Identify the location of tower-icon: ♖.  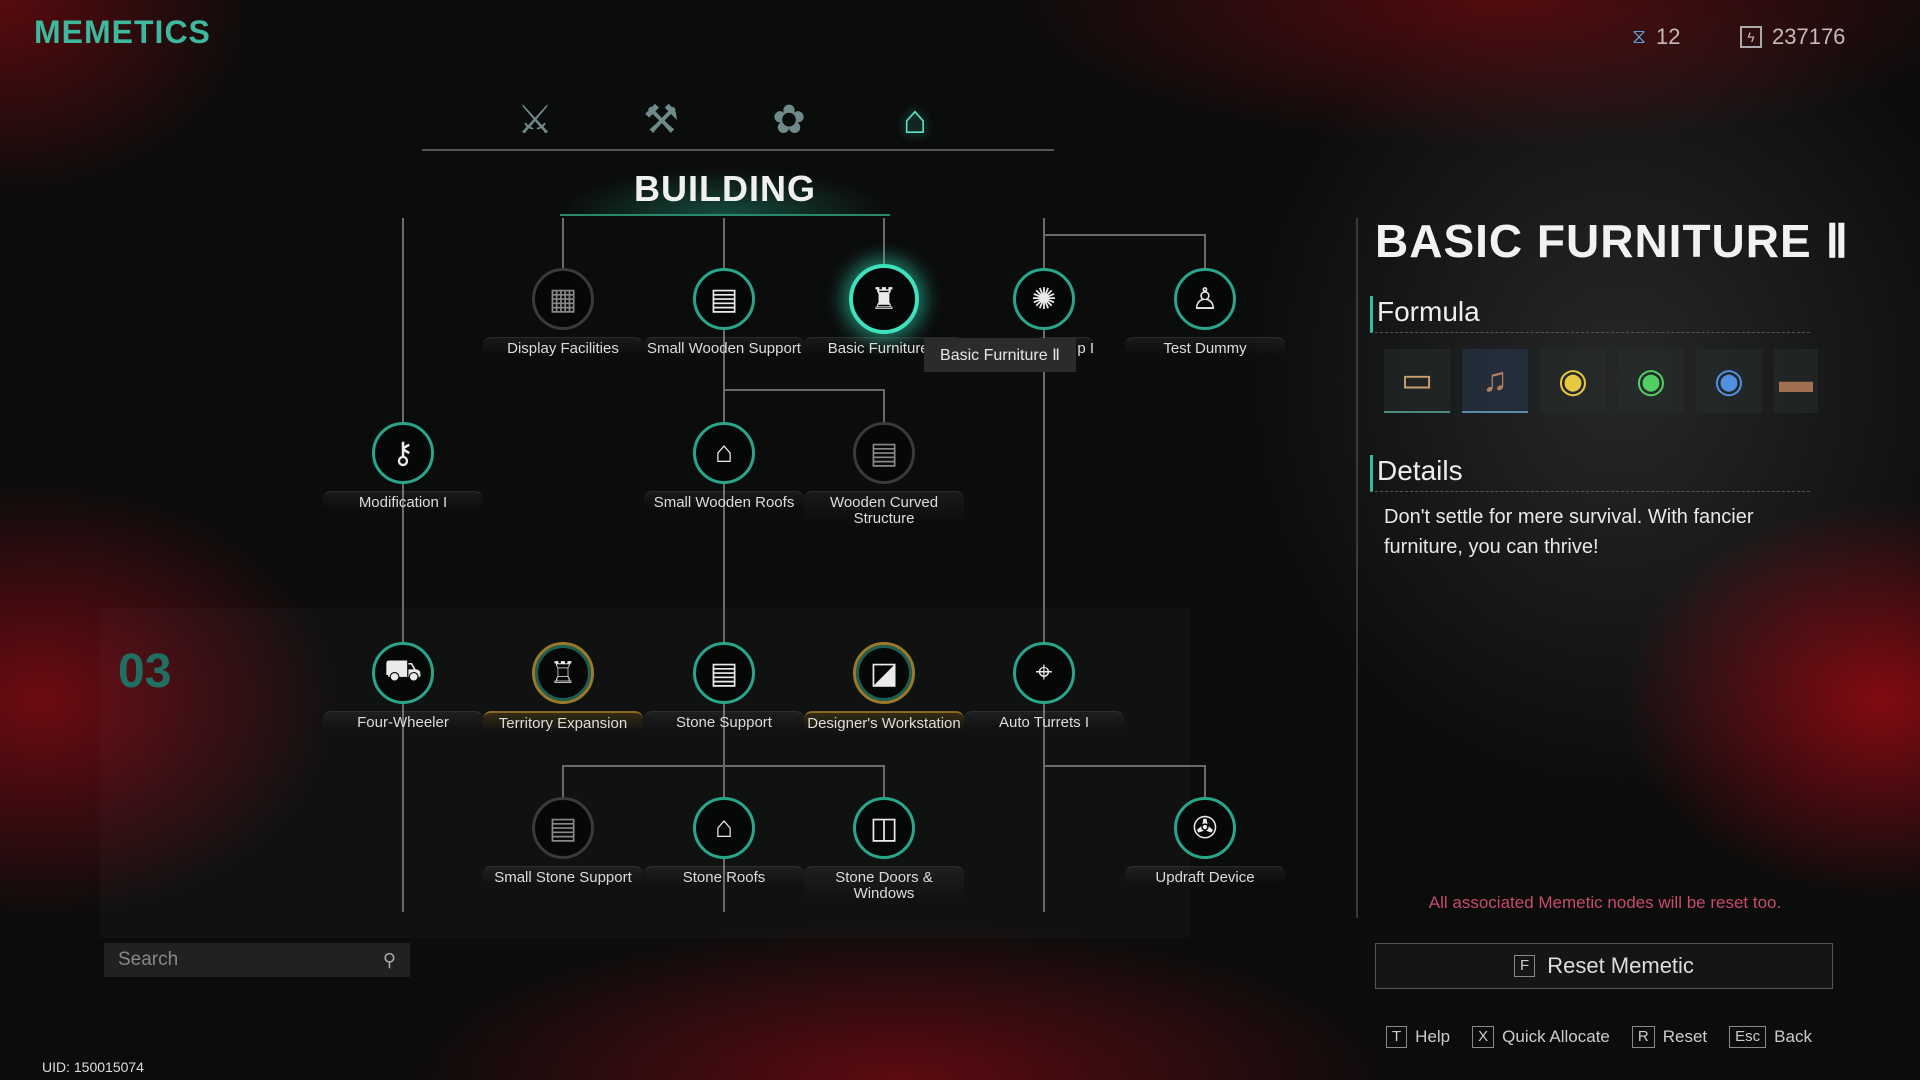
(563, 673).